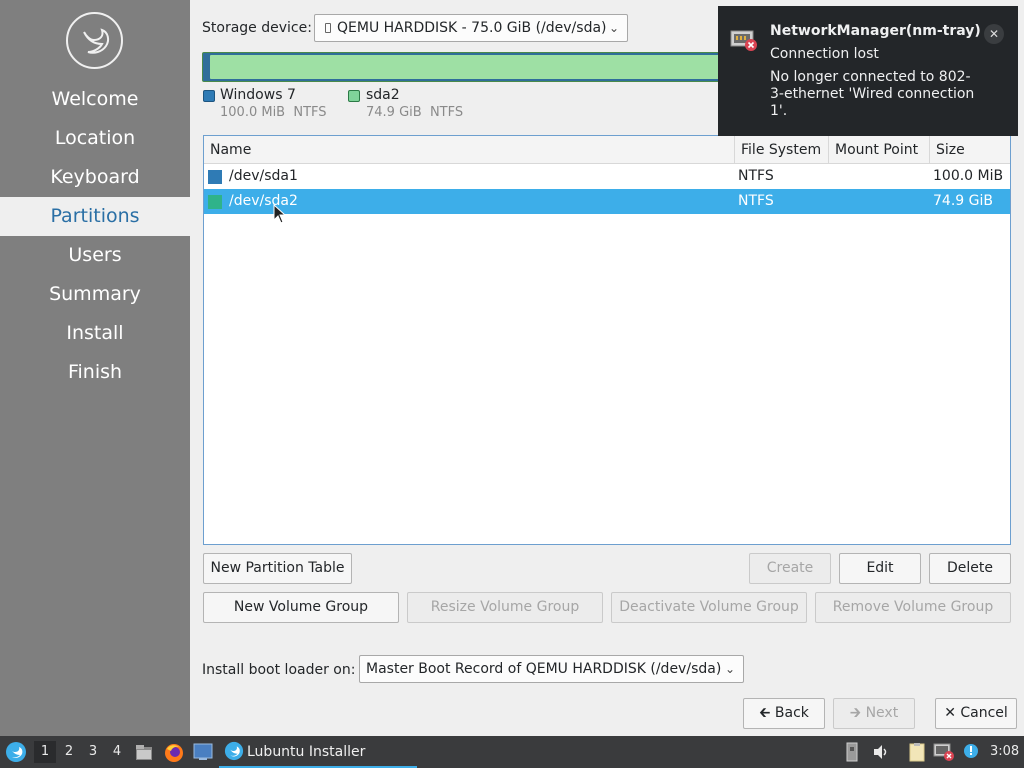 This screenshot has width=1024, height=768. What do you see at coordinates (765, 713) in the screenshot?
I see `back-arrow-icon: 🡰` at bounding box center [765, 713].